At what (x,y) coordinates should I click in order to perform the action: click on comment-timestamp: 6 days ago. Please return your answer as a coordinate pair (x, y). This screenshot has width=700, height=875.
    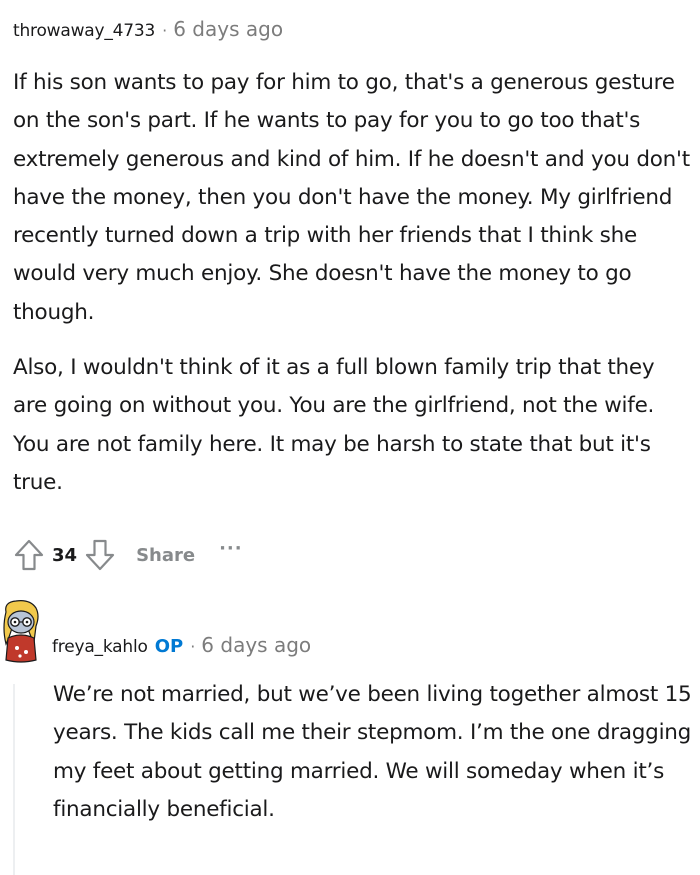
    Looking at the image, I should click on (228, 29).